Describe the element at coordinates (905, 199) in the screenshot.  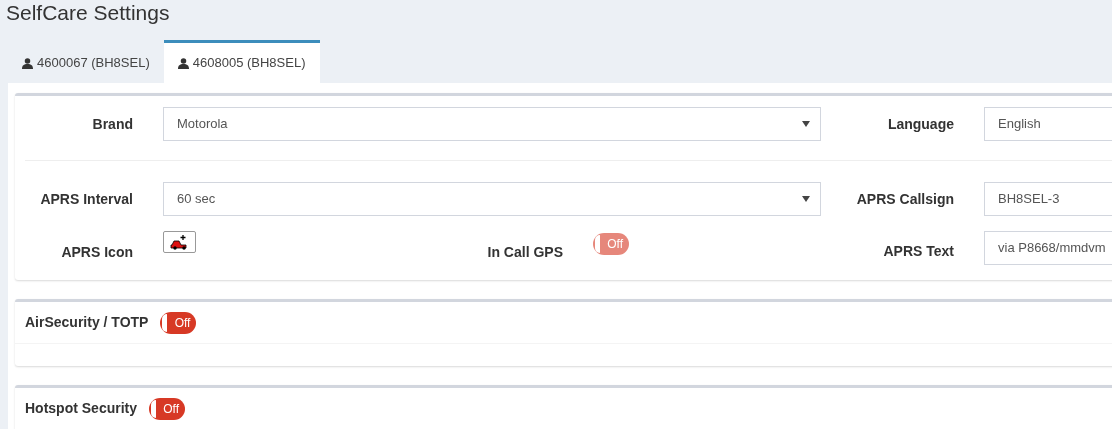
I see `field-label: APRS Callsign` at that location.